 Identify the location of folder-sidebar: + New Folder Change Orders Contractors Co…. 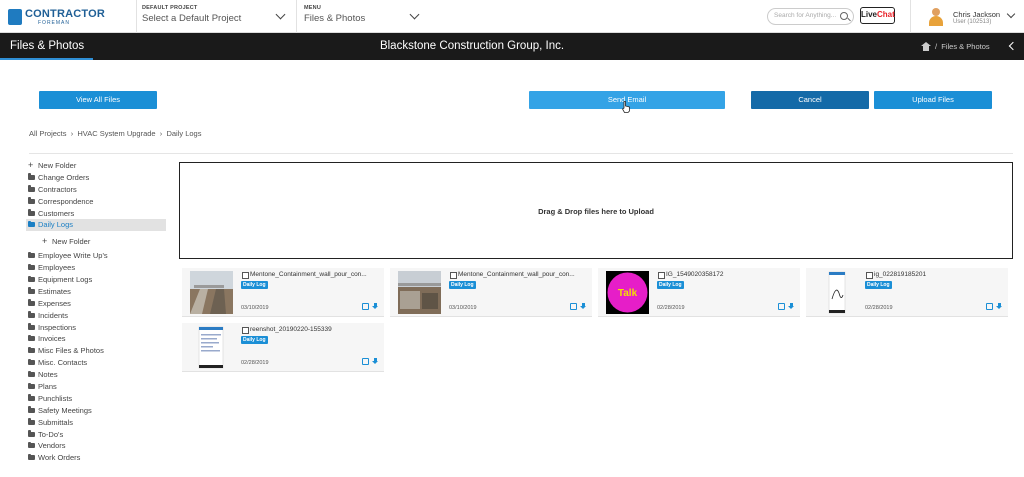
(96, 312).